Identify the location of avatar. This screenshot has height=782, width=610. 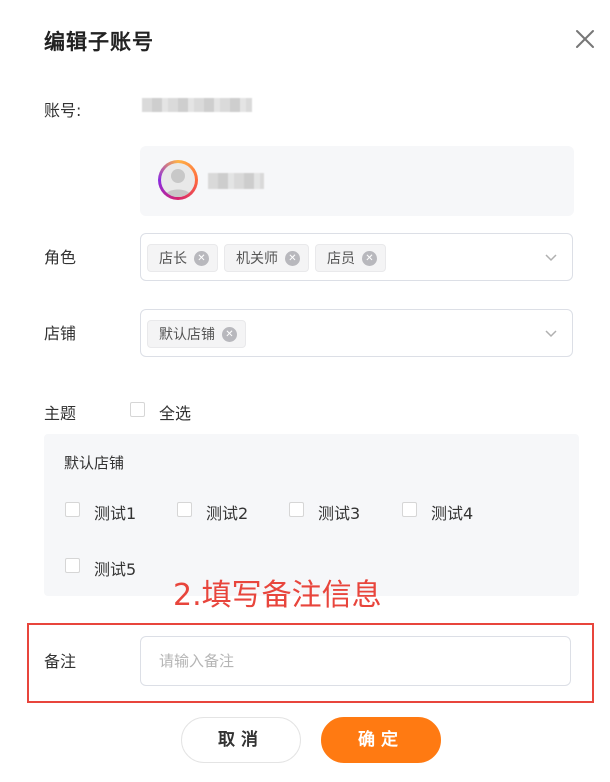
(178, 180).